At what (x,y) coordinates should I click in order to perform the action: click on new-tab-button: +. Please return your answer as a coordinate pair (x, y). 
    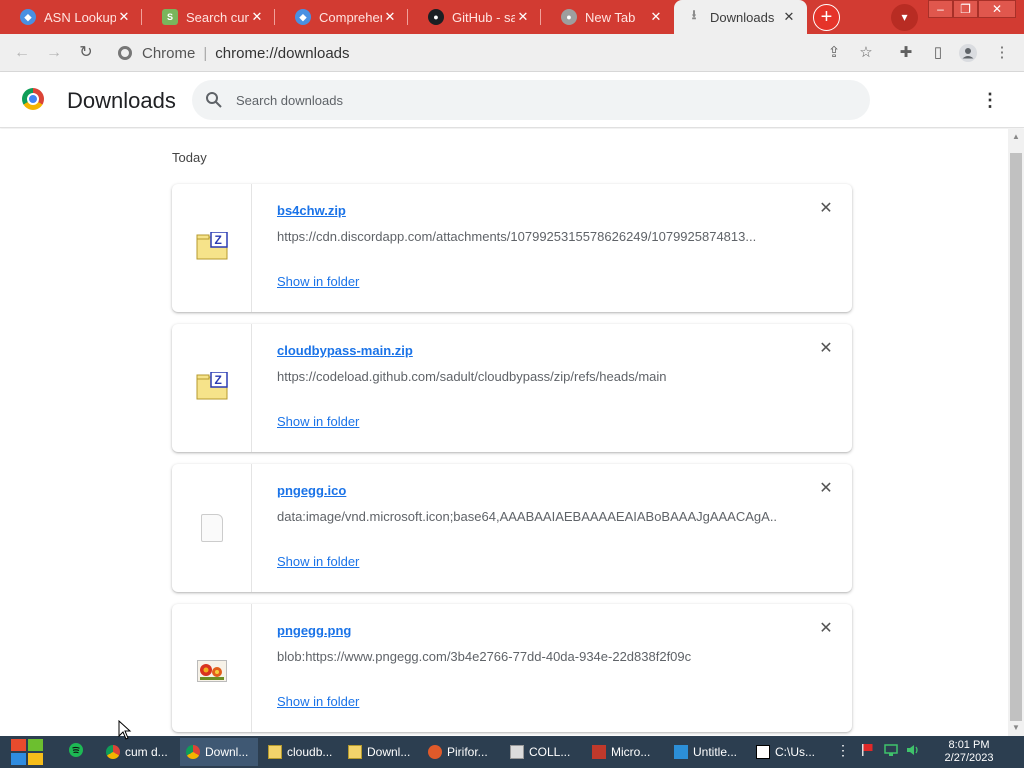
    Looking at the image, I should click on (826, 17).